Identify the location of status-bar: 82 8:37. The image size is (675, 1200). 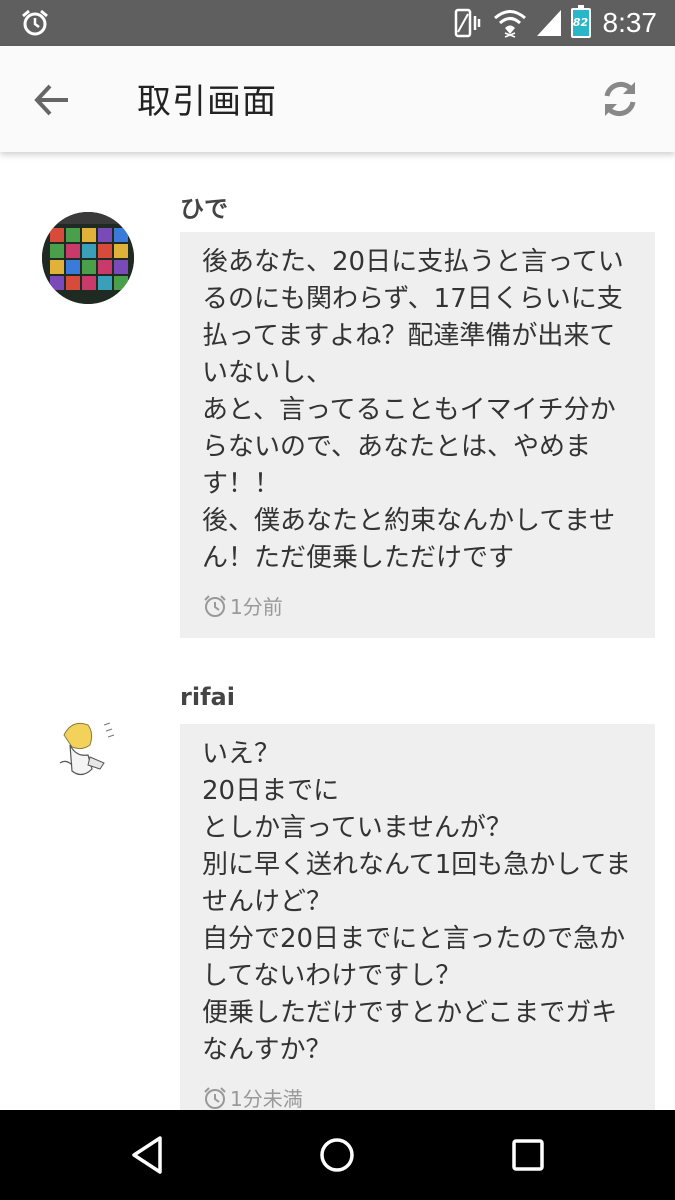
(337, 23).